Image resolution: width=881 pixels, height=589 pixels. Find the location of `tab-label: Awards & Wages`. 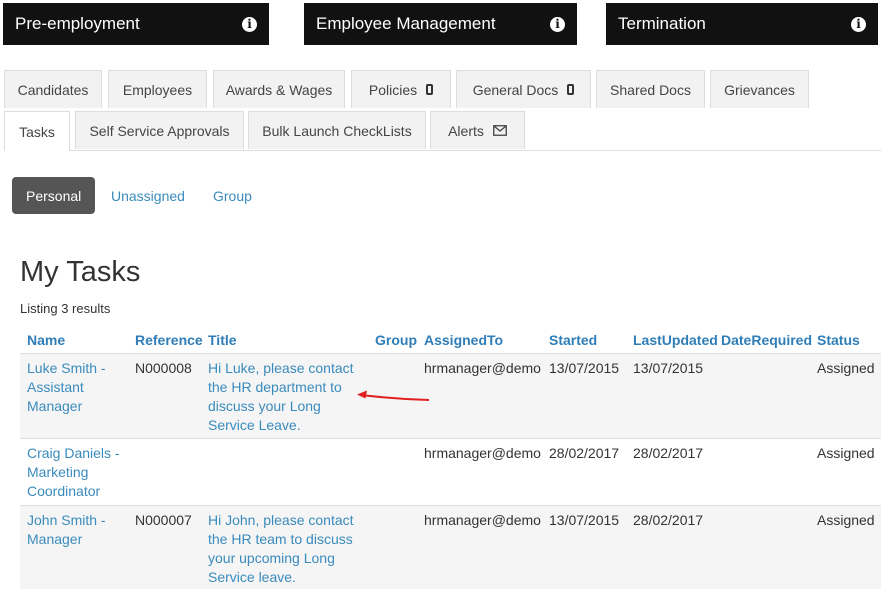

tab-label: Awards & Wages is located at coordinates (279, 89).